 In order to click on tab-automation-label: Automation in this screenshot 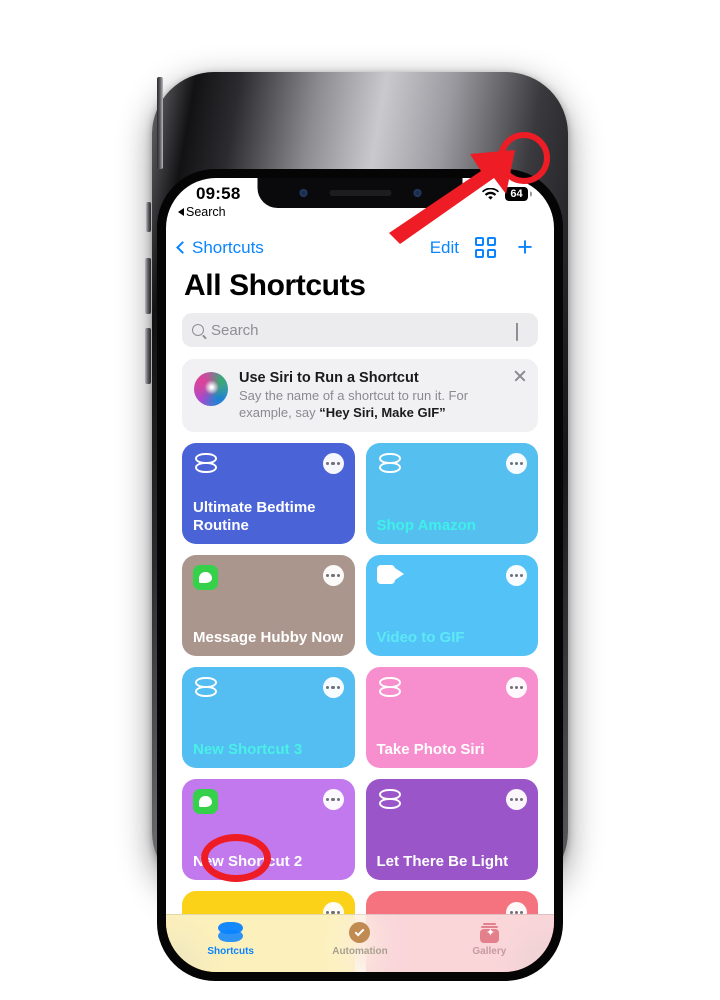, I will do `click(360, 951)`.